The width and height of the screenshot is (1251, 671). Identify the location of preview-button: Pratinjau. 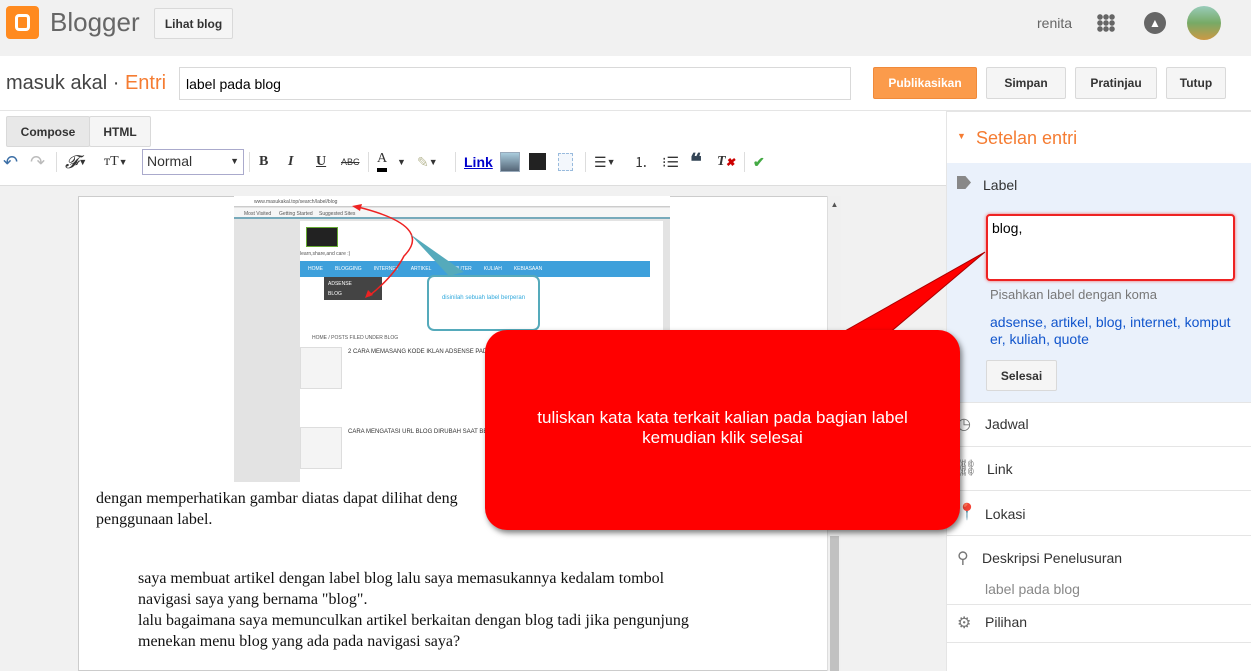
(1116, 83).